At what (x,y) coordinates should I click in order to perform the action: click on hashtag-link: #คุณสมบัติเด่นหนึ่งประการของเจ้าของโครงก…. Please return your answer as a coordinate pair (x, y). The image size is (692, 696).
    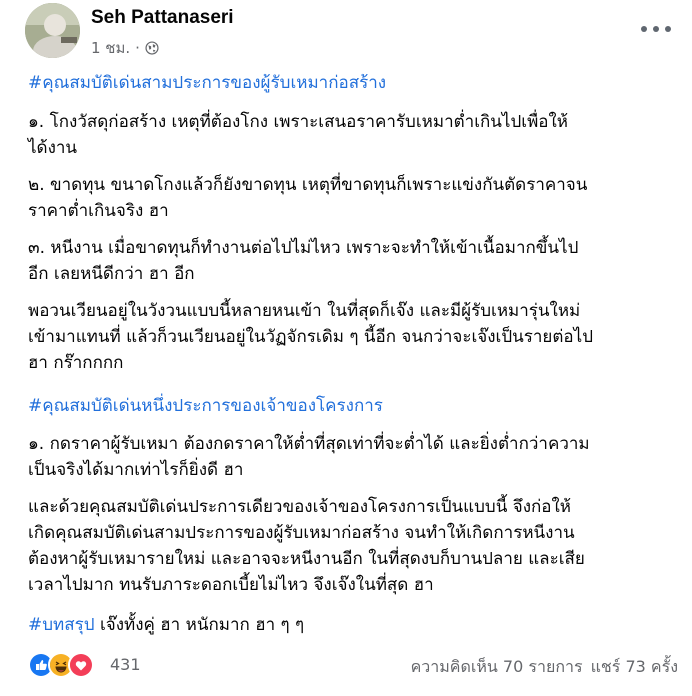
    Looking at the image, I should click on (353, 406).